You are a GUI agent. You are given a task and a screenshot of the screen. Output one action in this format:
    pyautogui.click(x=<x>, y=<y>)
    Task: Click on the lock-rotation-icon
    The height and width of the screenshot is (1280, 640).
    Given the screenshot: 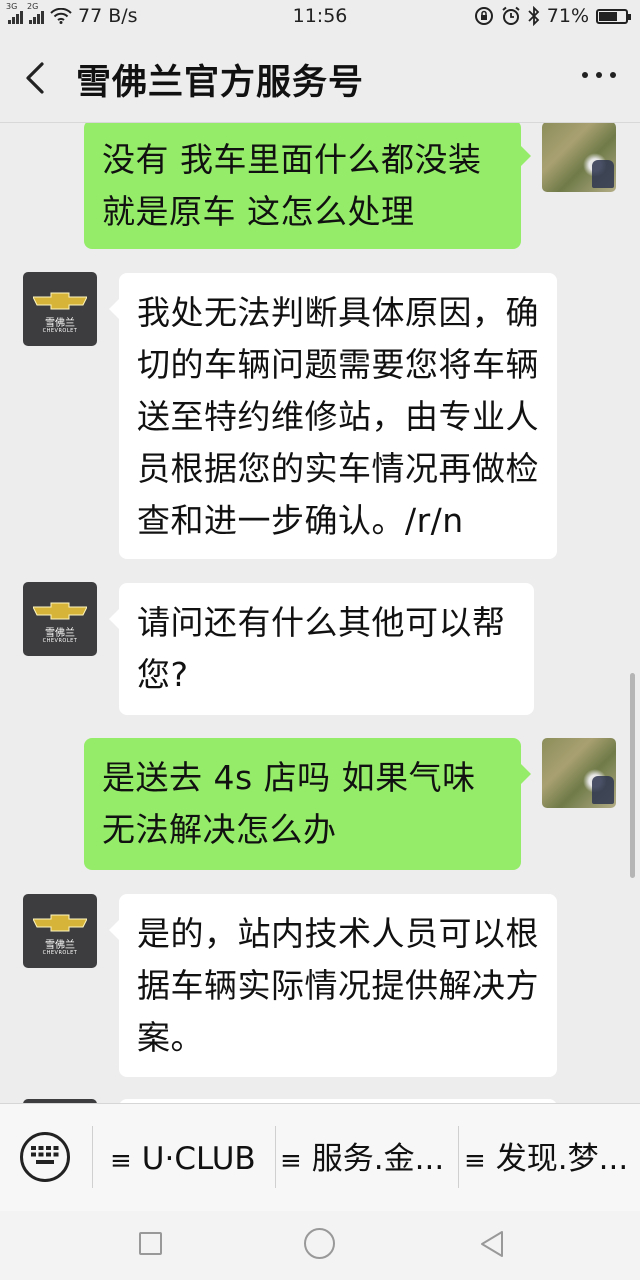 What is the action you would take?
    pyautogui.click(x=483, y=16)
    